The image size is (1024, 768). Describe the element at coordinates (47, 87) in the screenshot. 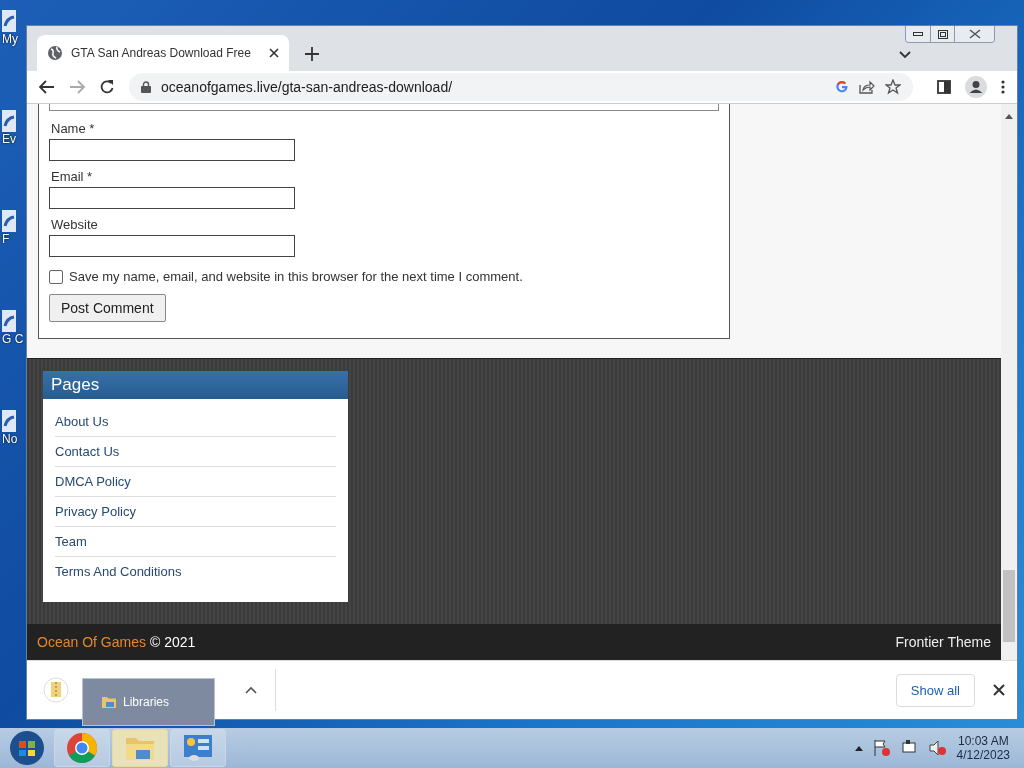

I see `back-button` at that location.